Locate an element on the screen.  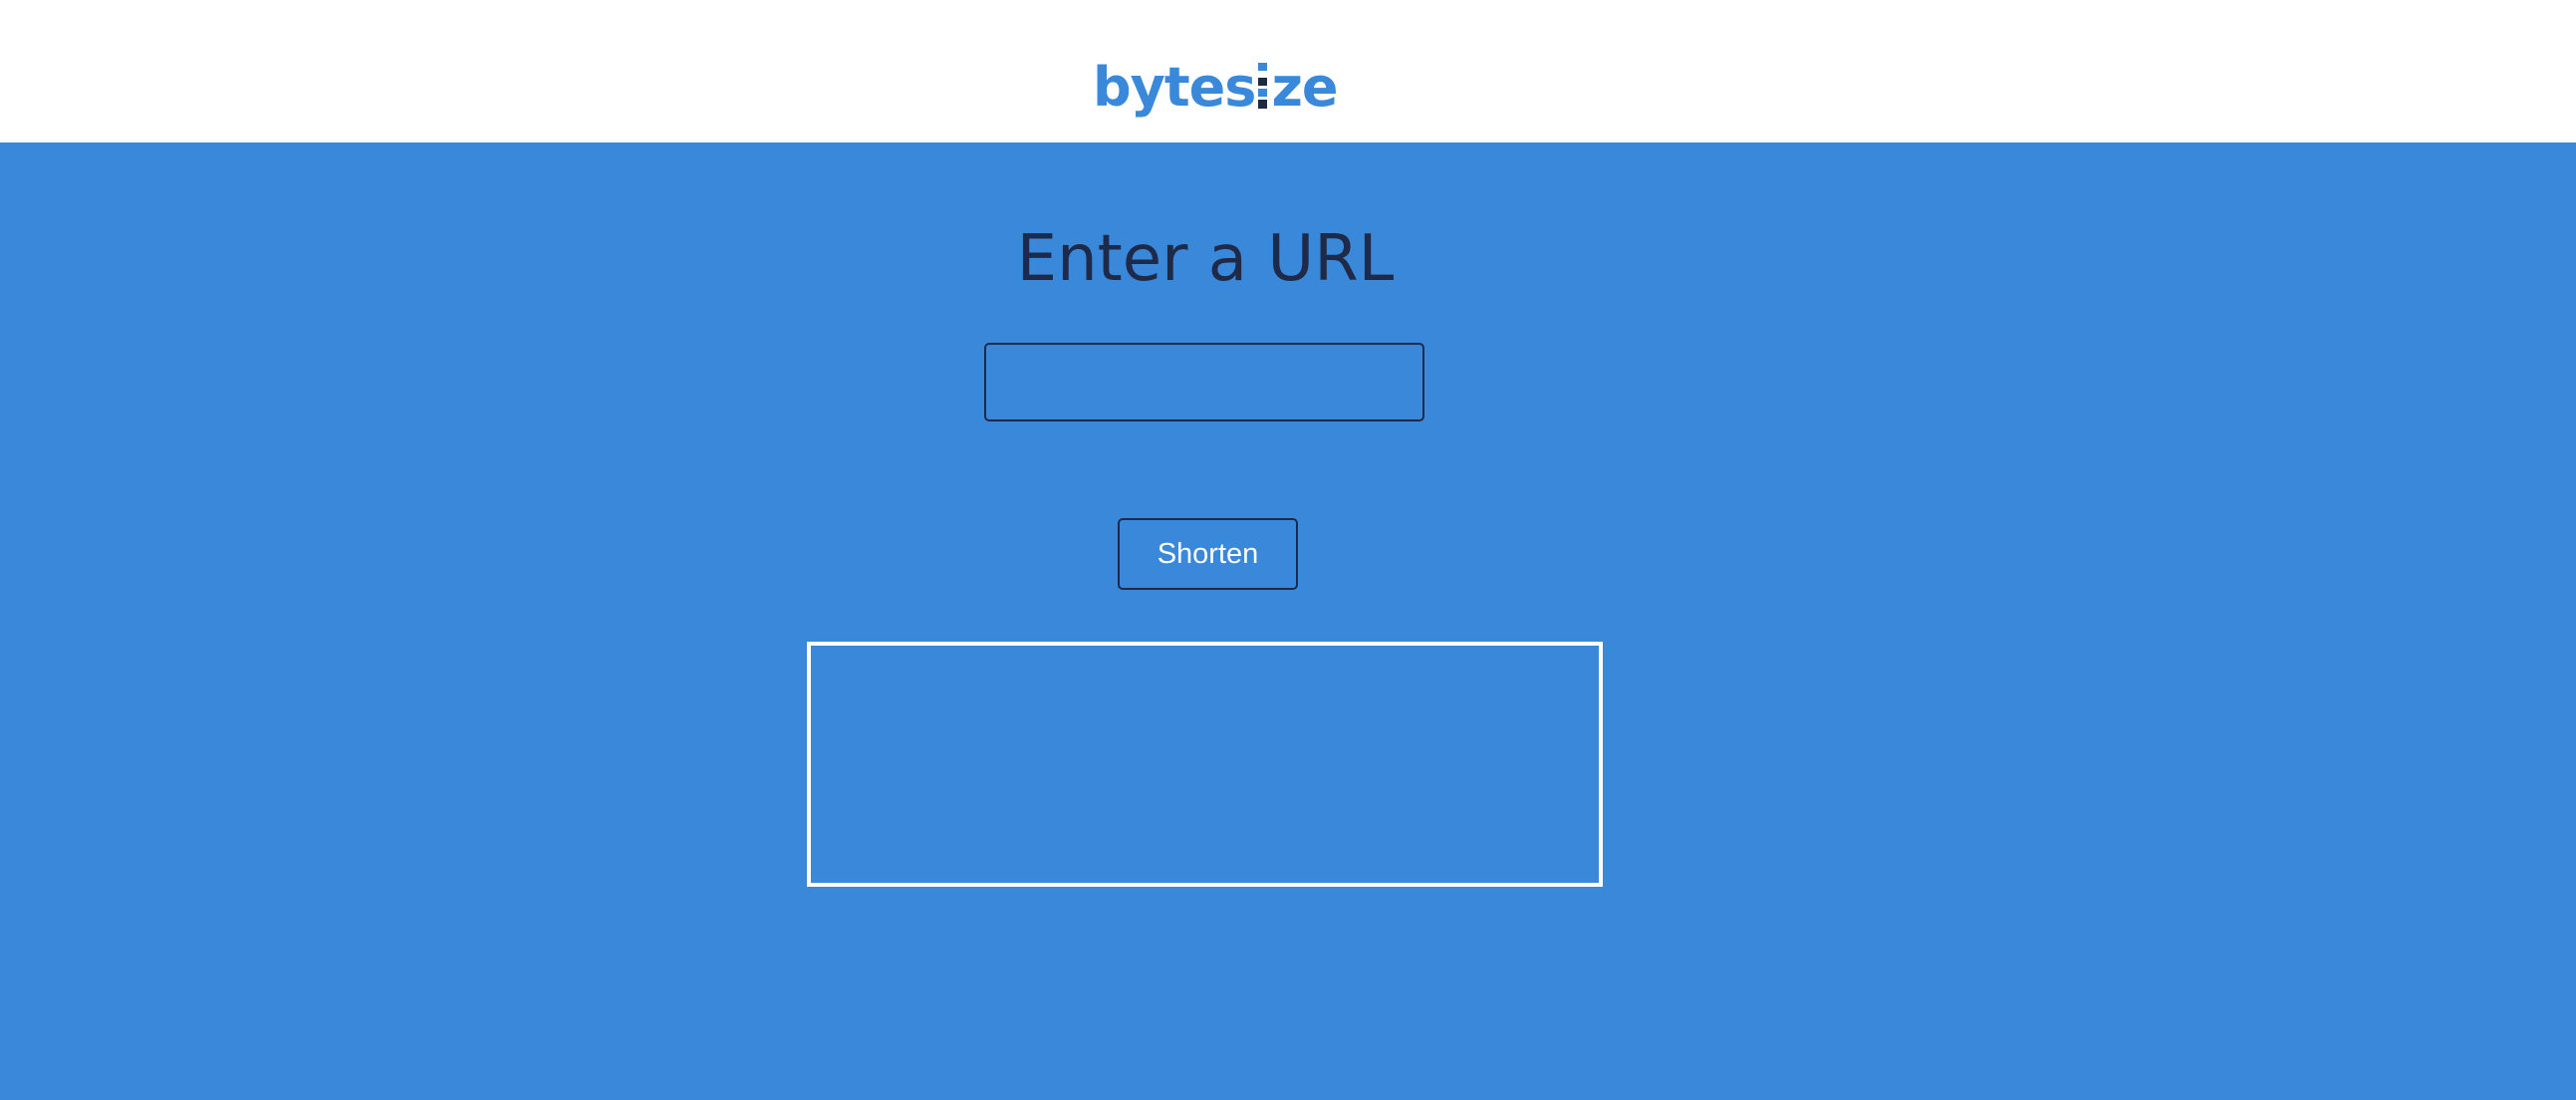
shorten-button: Shorten is located at coordinates (1208, 554).